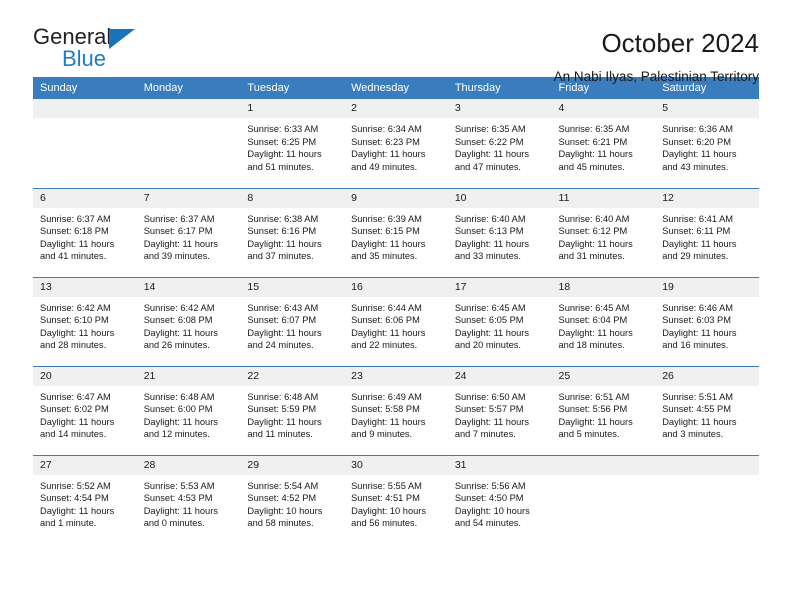 The height and width of the screenshot is (612, 792). I want to click on day-number: 14, so click(188, 287).